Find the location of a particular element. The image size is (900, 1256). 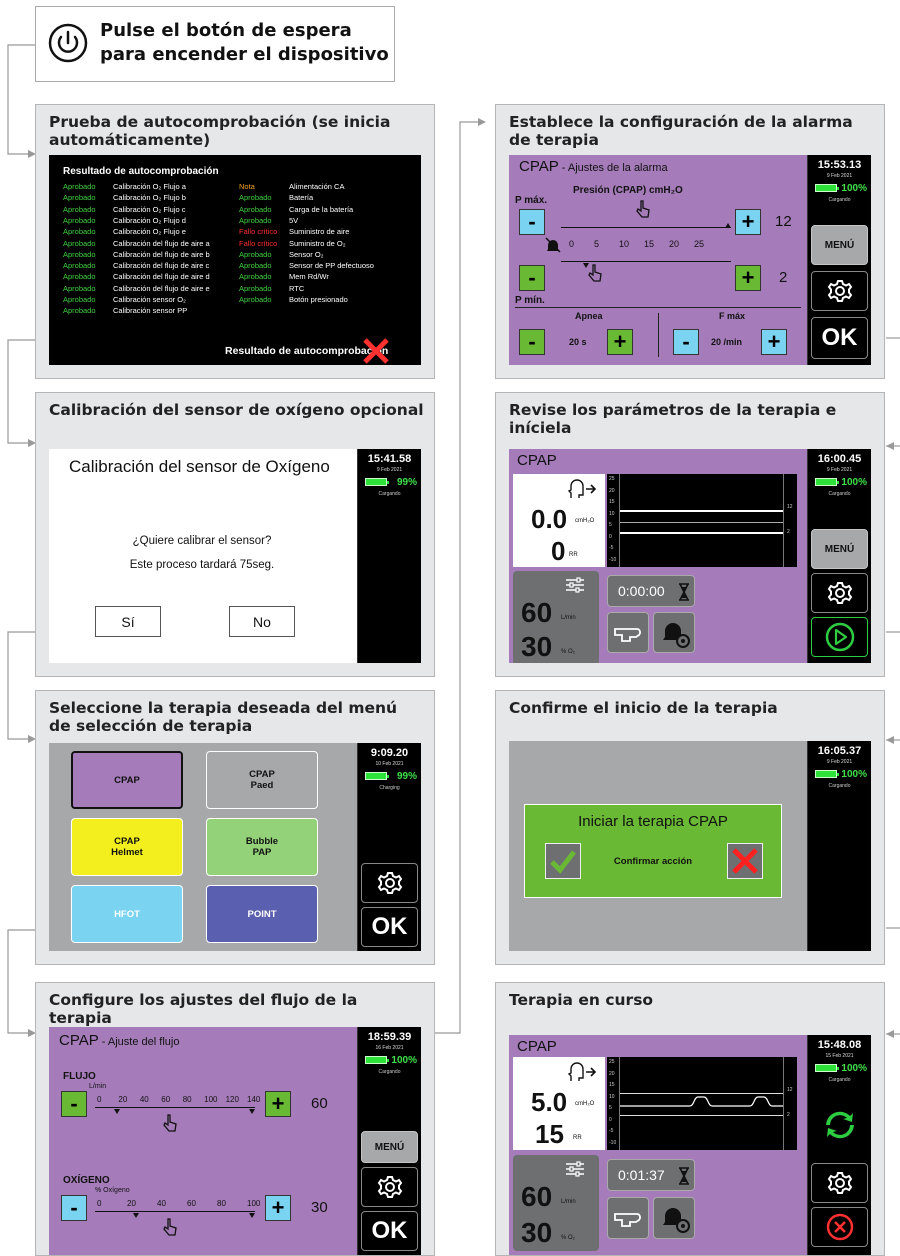

oxygen-scale: 0 20 40 60 80 100 is located at coordinates (177, 1214).